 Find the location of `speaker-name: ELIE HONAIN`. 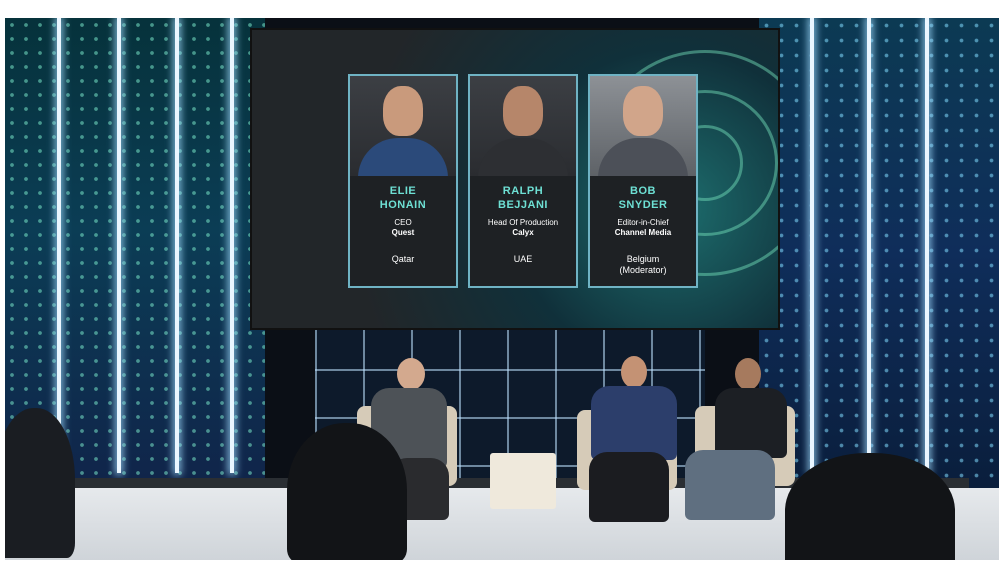

speaker-name: ELIE HONAIN is located at coordinates (403, 198).